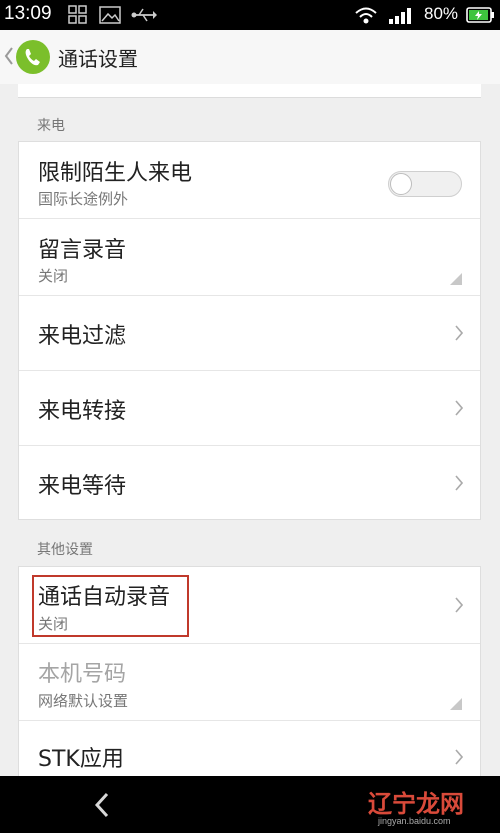 The width and height of the screenshot is (500, 833). Describe the element at coordinates (81, 759) in the screenshot. I see `row-label: STK应用` at that location.